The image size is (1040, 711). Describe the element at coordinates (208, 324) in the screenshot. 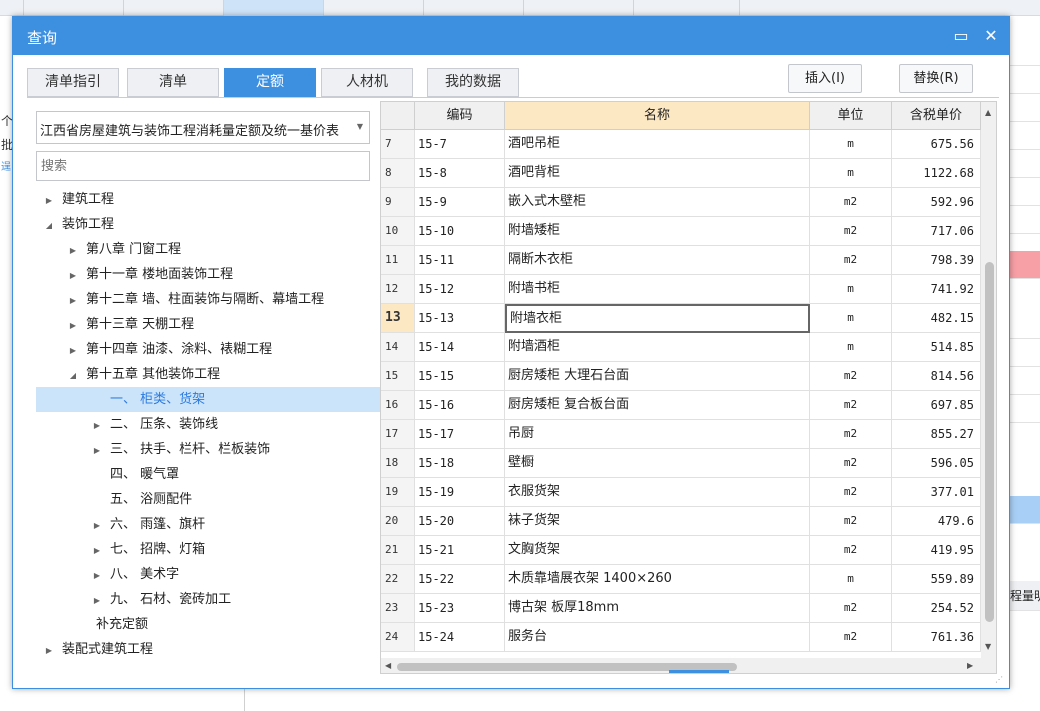

I see `tree-node: ▶ 第十三章 天棚工程` at that location.